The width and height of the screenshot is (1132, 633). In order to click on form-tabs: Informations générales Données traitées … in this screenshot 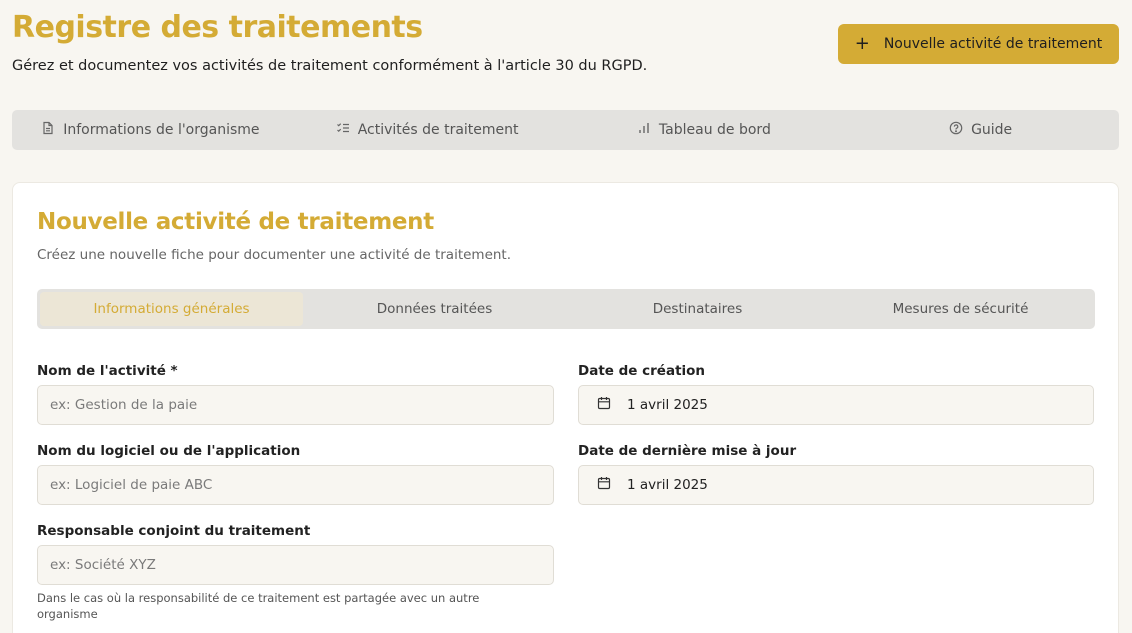, I will do `click(566, 309)`.